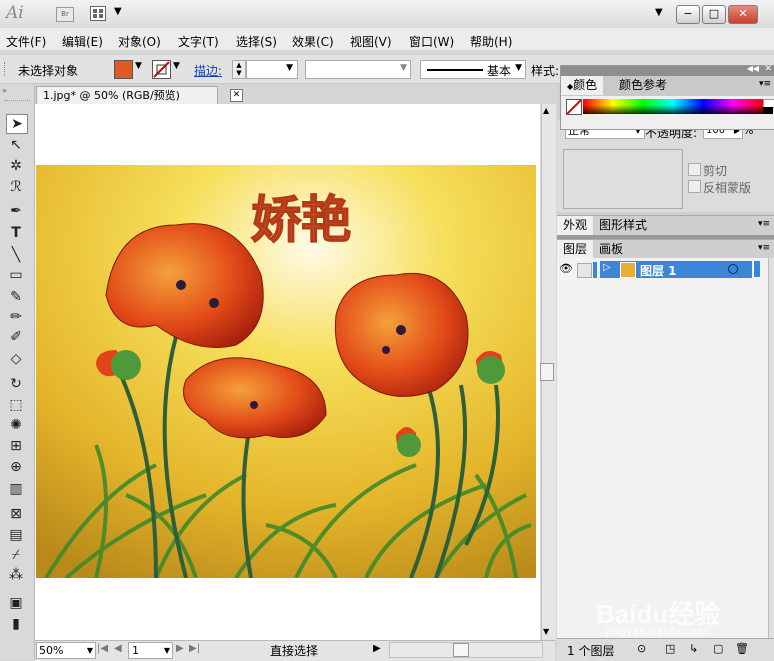 The image size is (774, 661). What do you see at coordinates (16, 514) in the screenshot?
I see `mesh-tool-icon: ⊠` at bounding box center [16, 514].